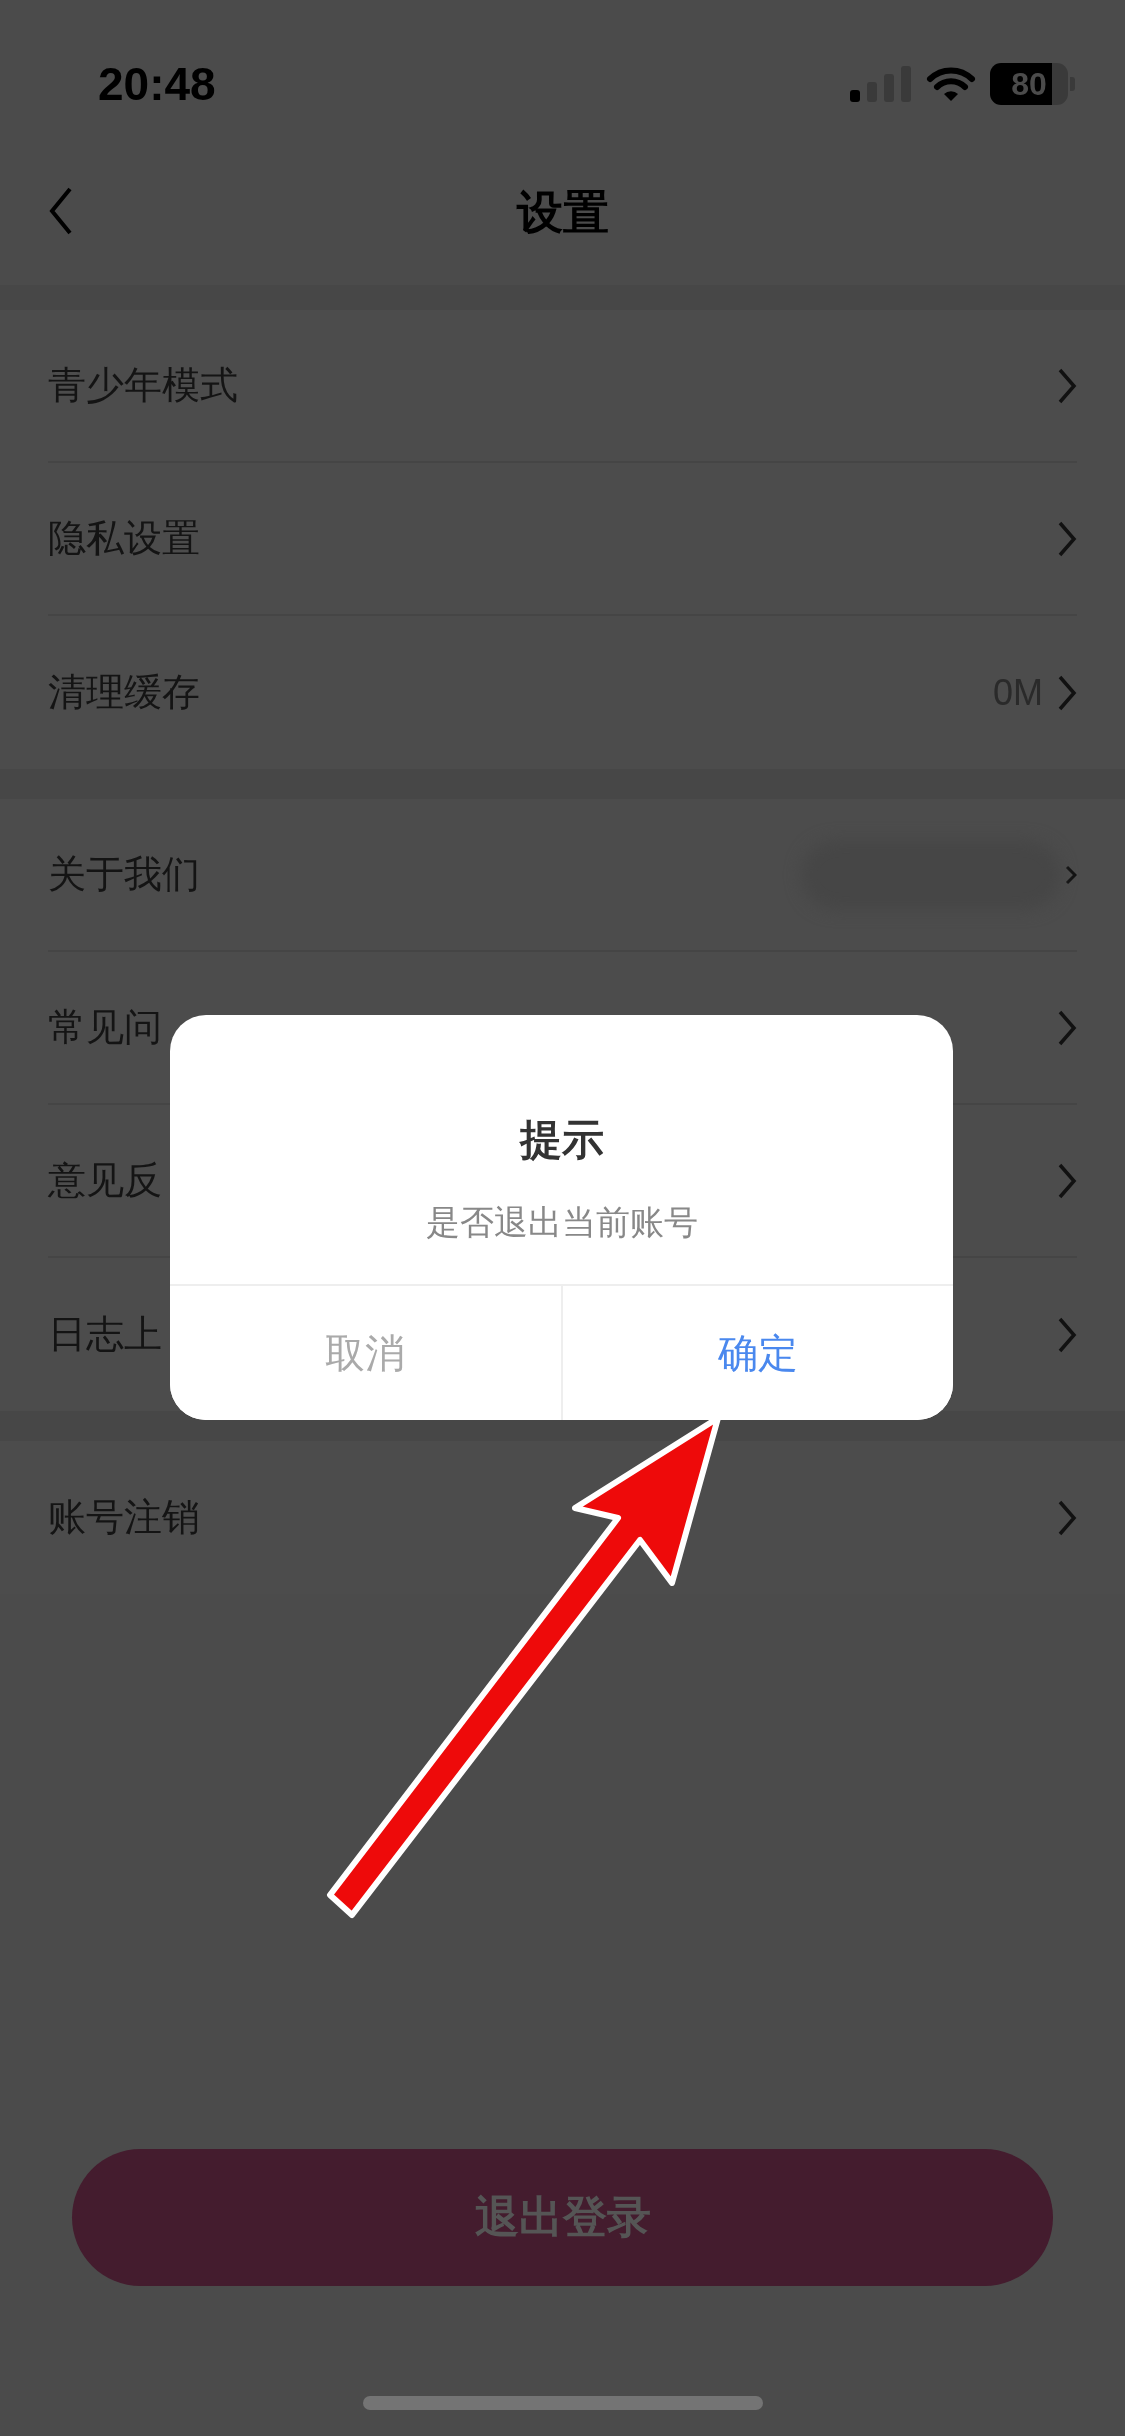 This screenshot has width=1125, height=2436. I want to click on row-label: 青少年模式, so click(143, 385).